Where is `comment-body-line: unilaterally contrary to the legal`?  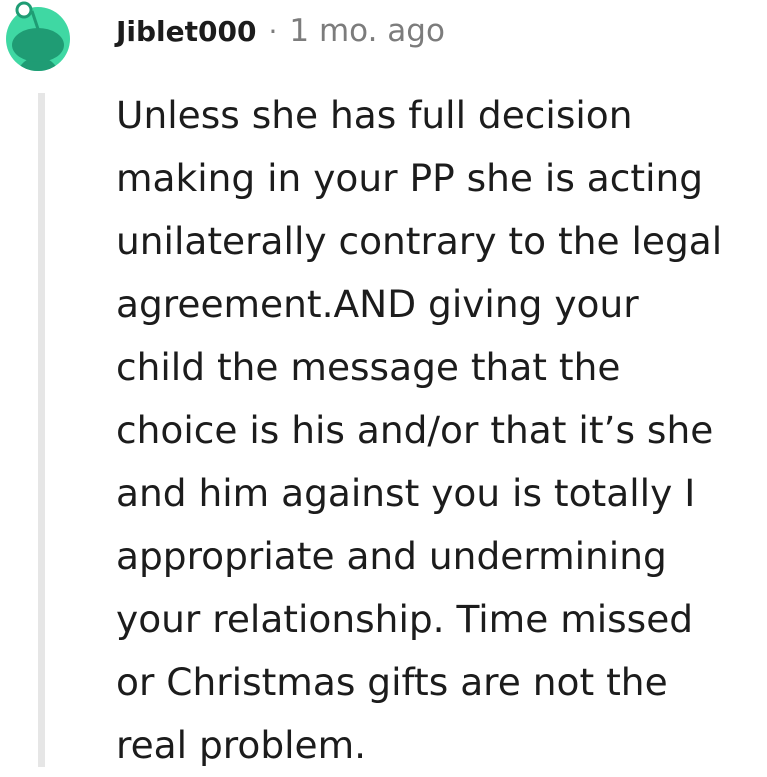
comment-body-line: unilaterally contrary to the legal is located at coordinates (419, 241).